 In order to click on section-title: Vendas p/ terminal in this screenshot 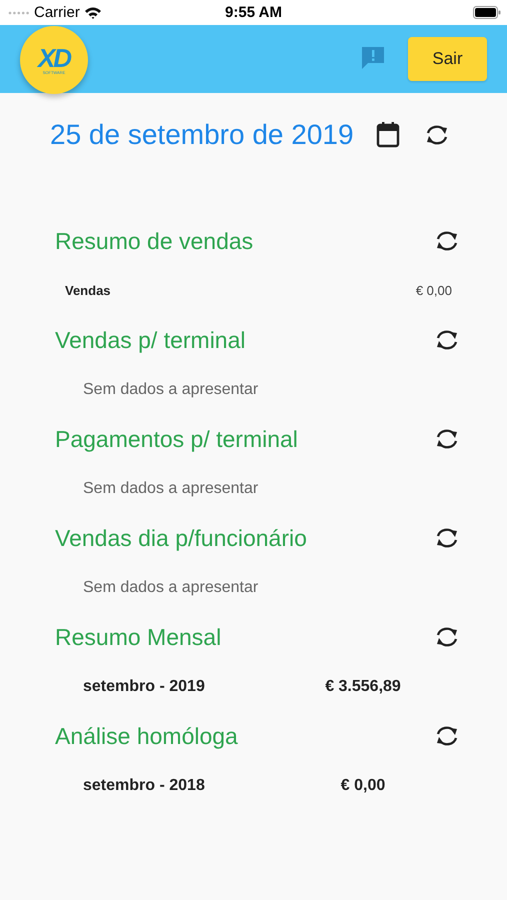, I will do `click(150, 340)`.